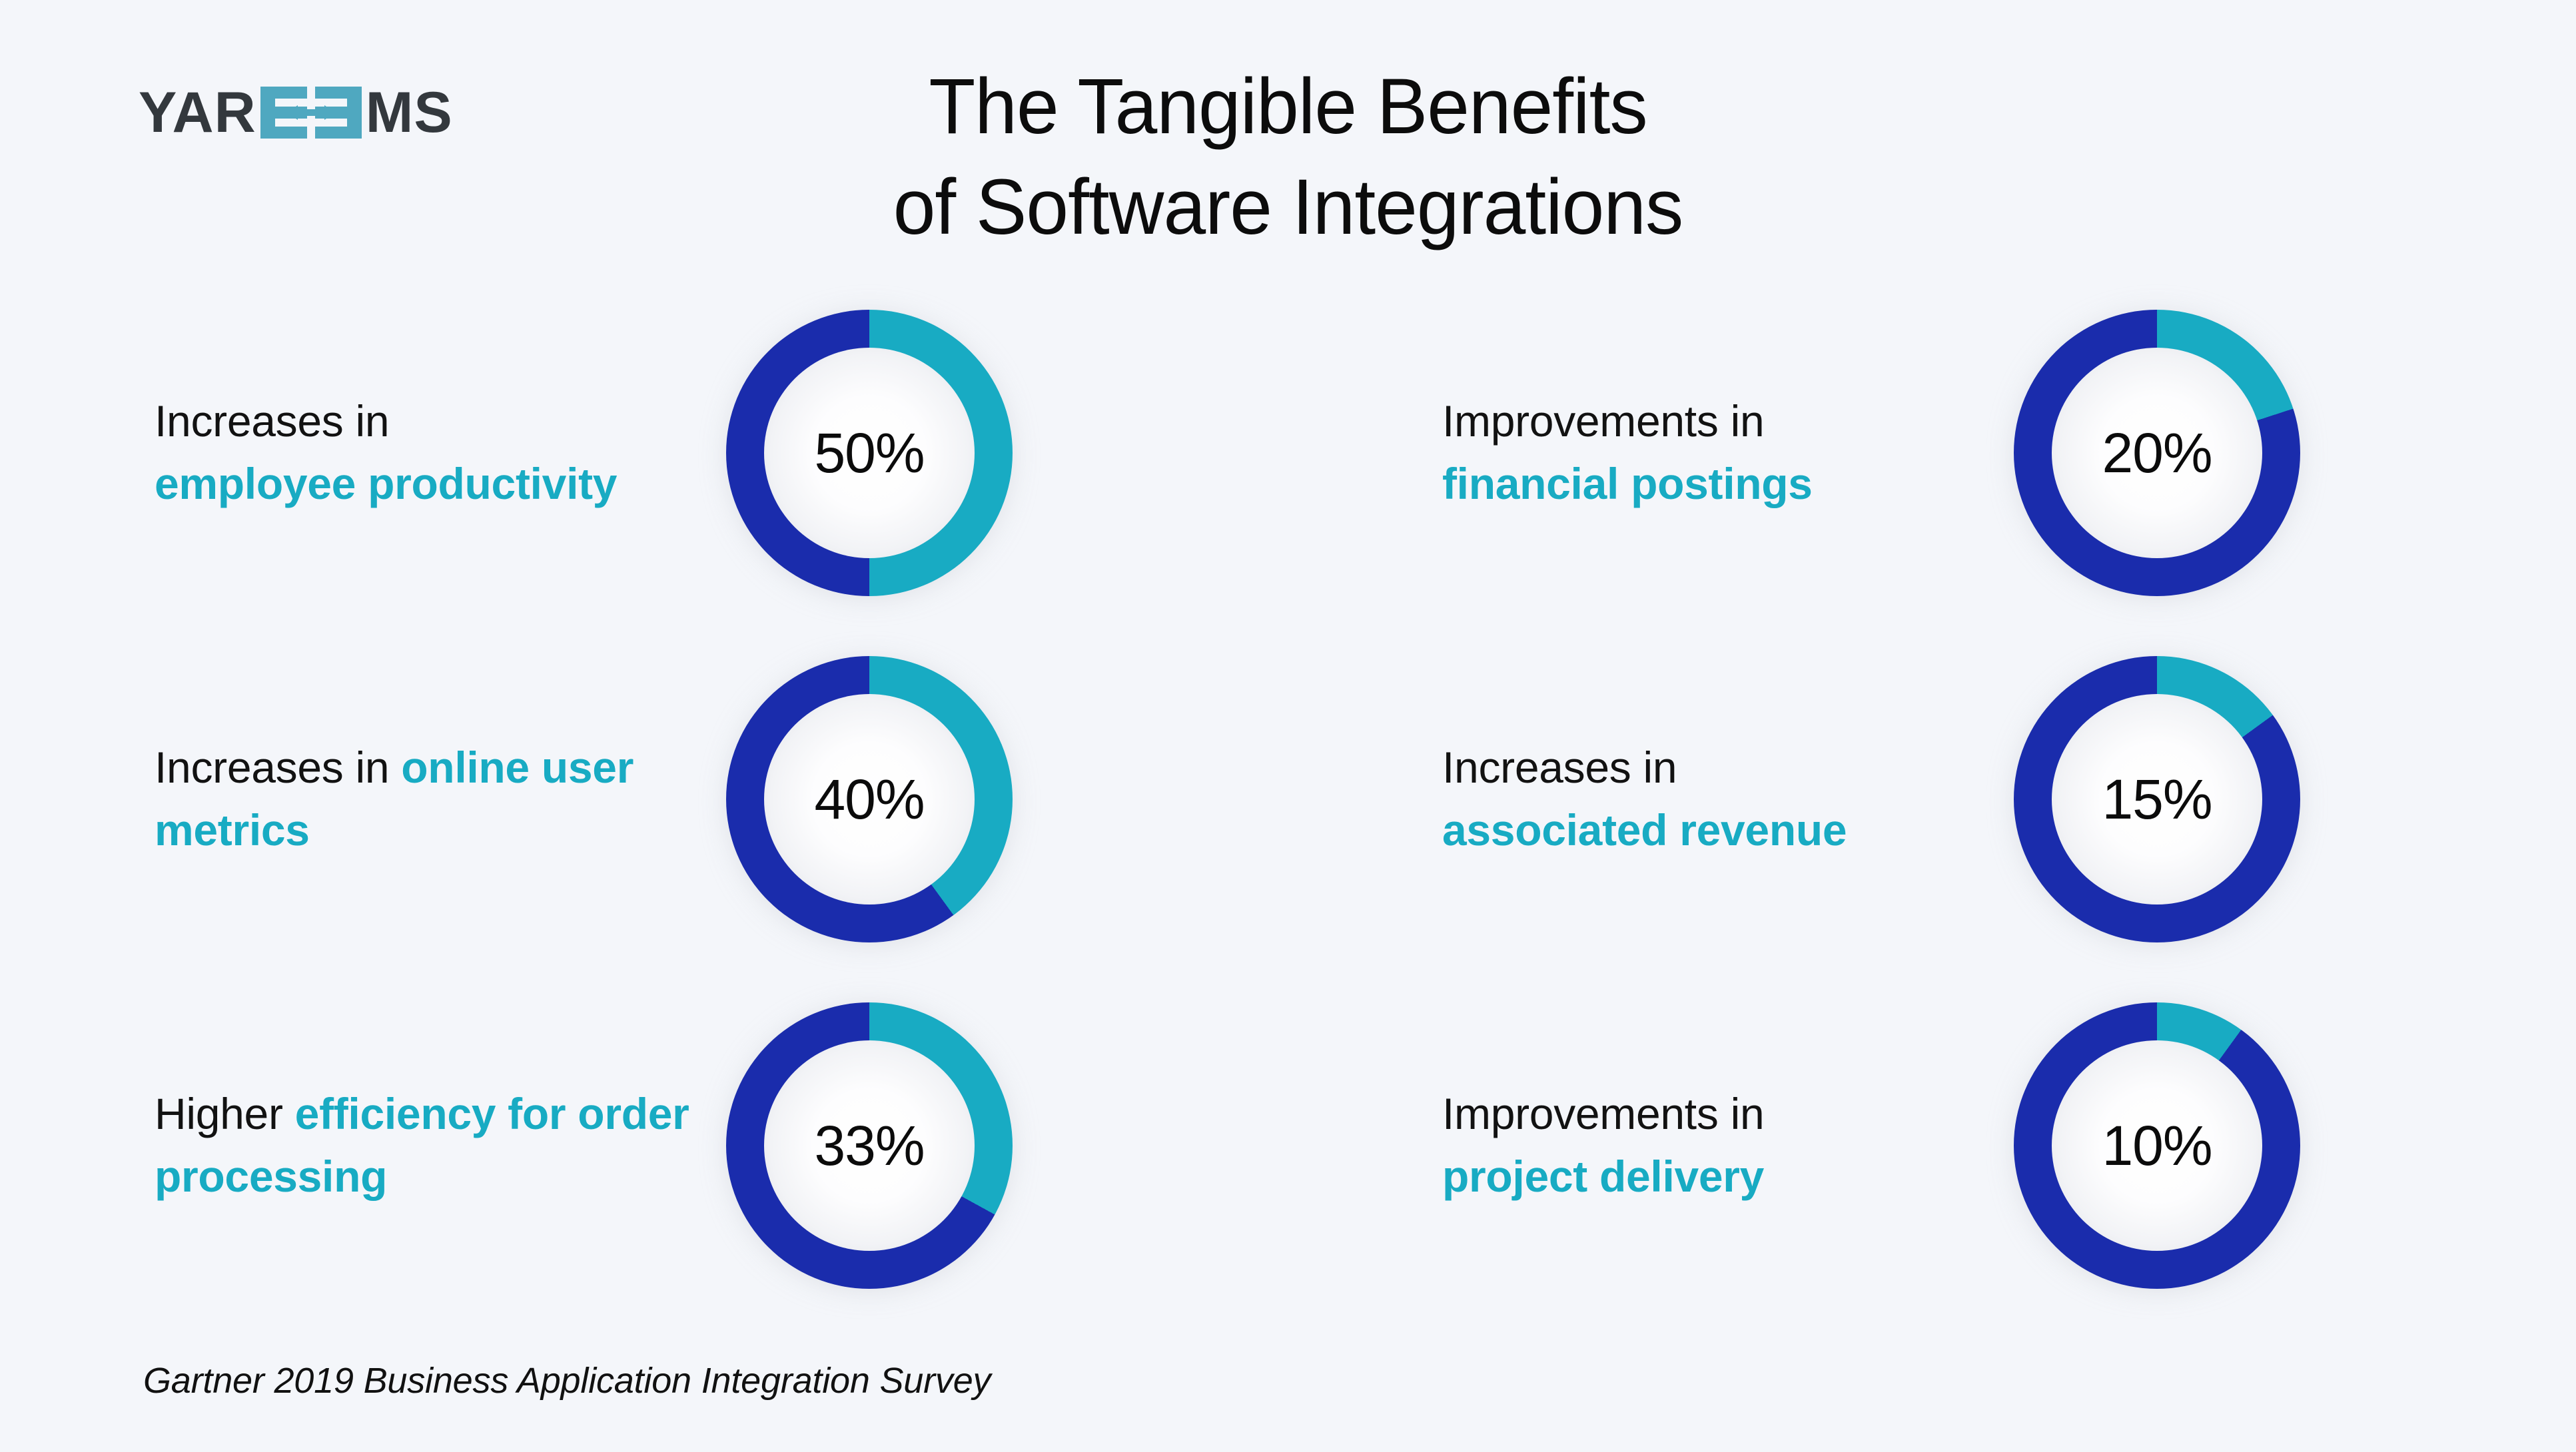 The image size is (2576, 1452). I want to click on page-title-line-1: The Tangible Benefits, so click(1288, 107).